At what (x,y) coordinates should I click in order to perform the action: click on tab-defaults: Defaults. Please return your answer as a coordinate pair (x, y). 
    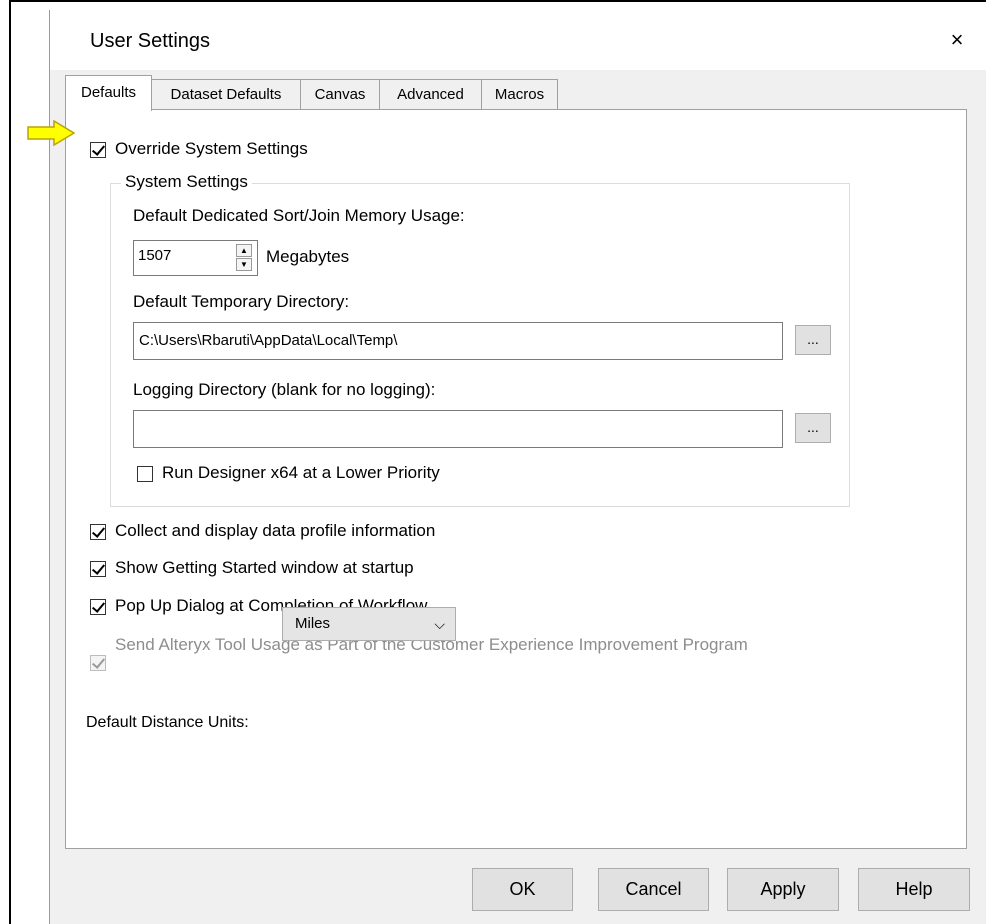
    Looking at the image, I should click on (108, 93).